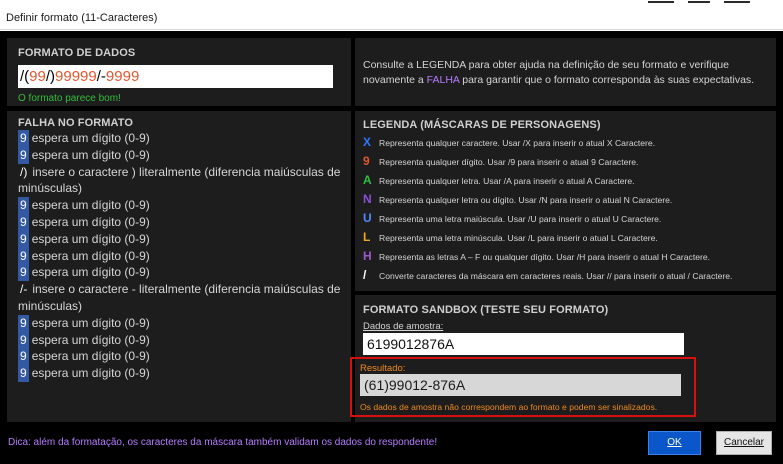 Image resolution: width=783 pixels, height=464 pixels. Describe the element at coordinates (175, 76) in the screenshot. I see `format-input: /(99/)99999/-9999` at that location.